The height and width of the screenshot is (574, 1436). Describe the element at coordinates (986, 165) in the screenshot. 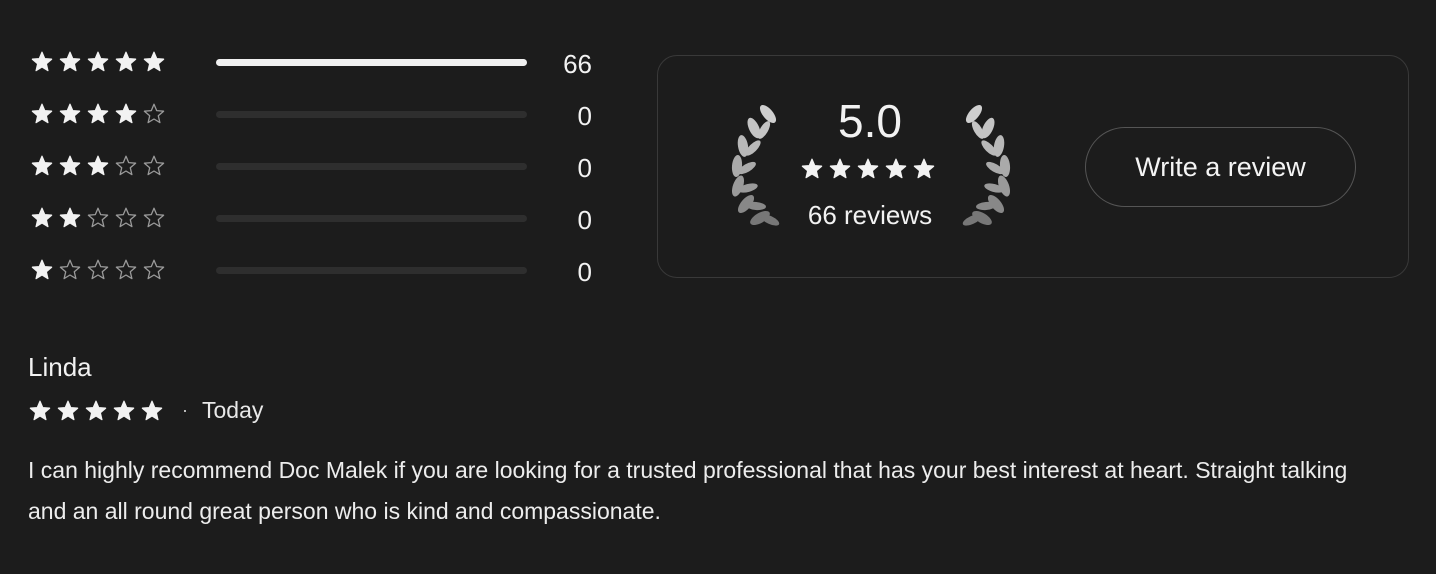

I see `laurel-wreath-icon` at that location.